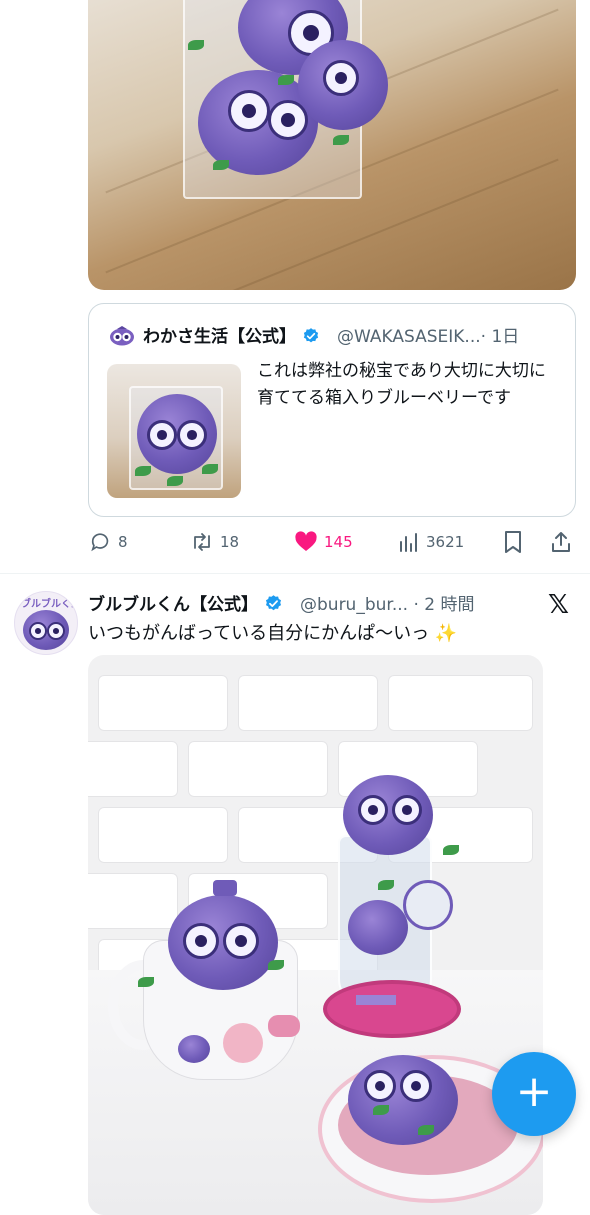 This screenshot has width=590, height=1215. I want to click on quoted-author-name: わかさ生活【公式】, so click(231, 334).